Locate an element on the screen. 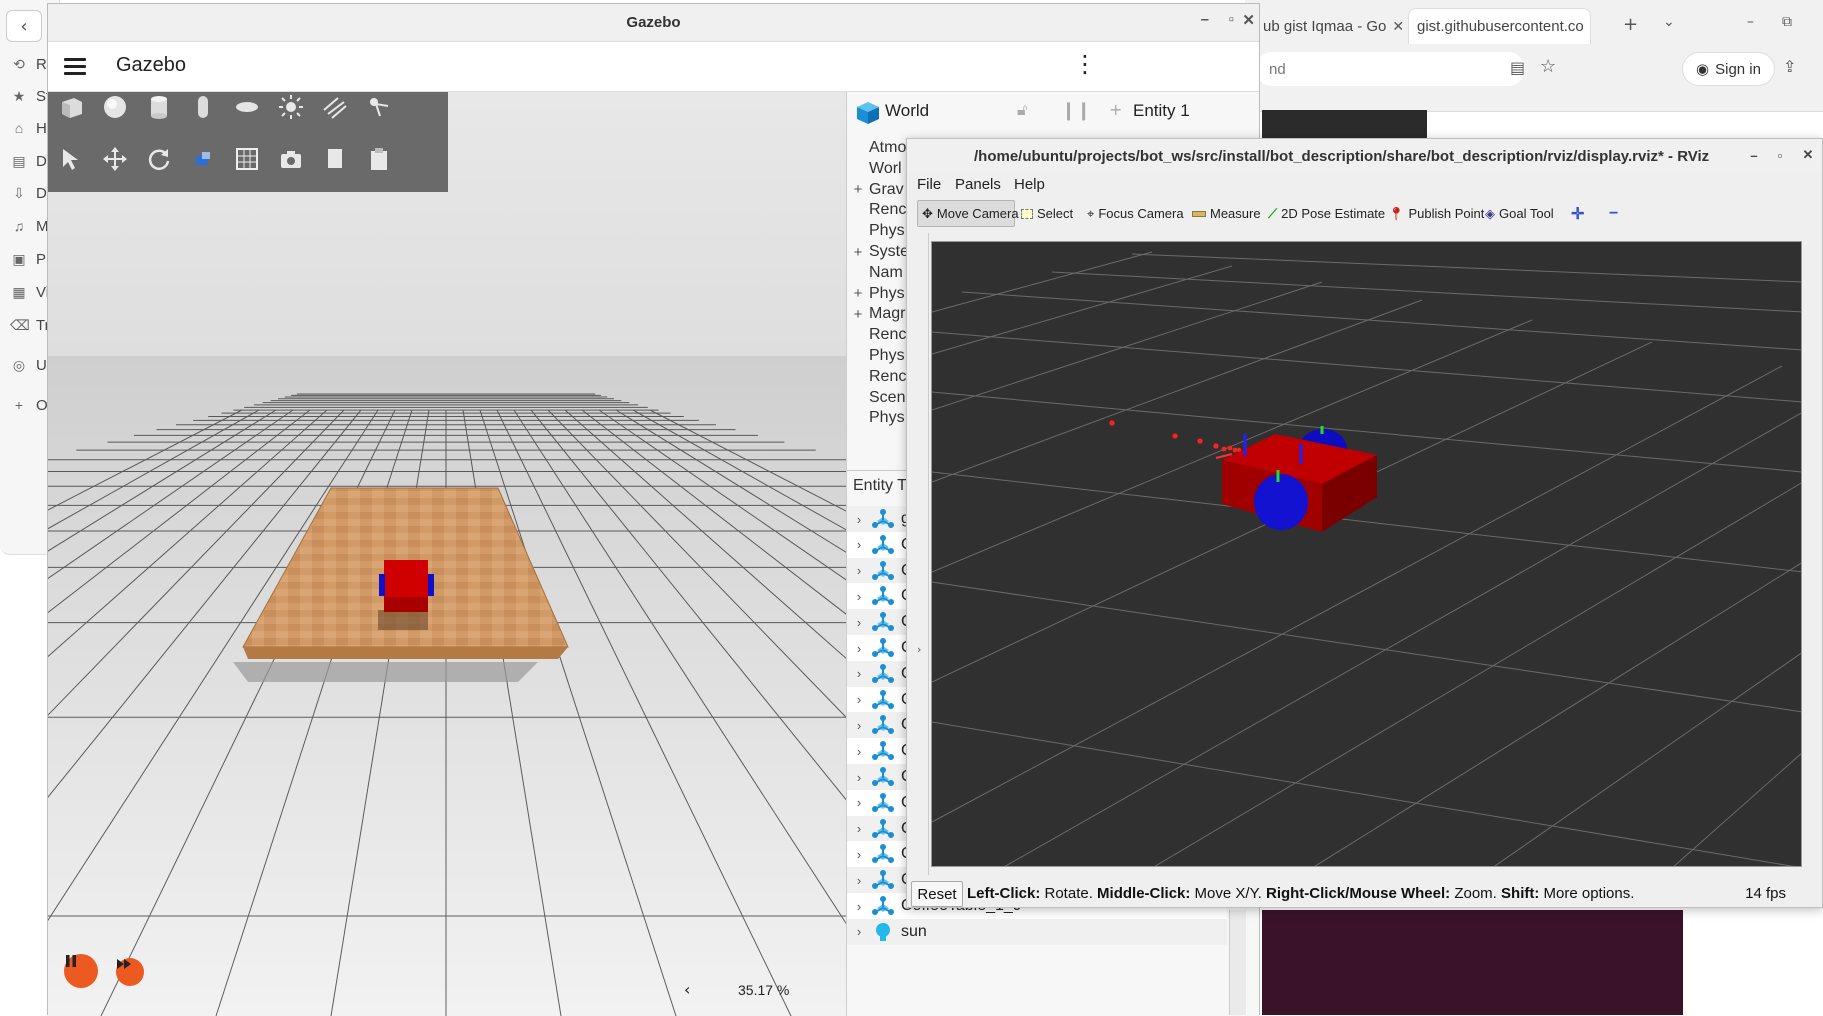 This screenshot has width=1823, height=1016. entity-tree-row: › sun is located at coordinates (1037, 931).